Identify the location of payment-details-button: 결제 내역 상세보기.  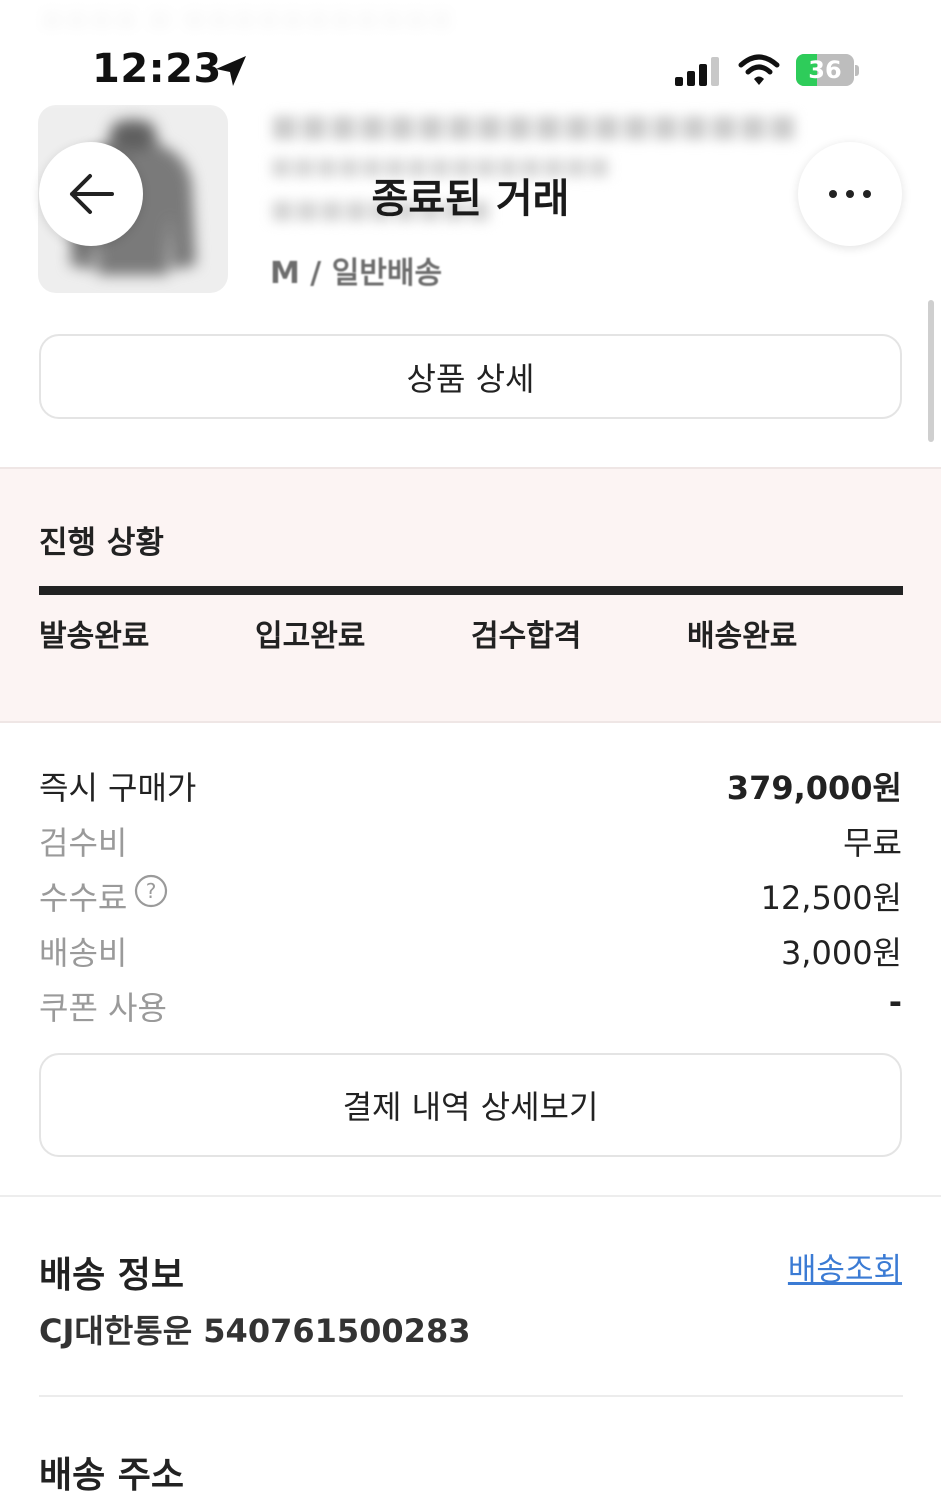
(470, 1105).